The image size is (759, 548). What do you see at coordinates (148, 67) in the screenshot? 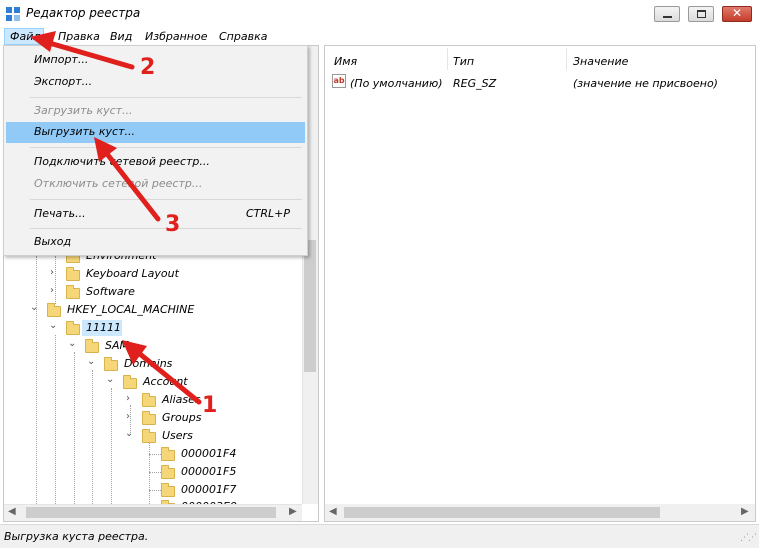
I see `annotation-label-2: 2` at bounding box center [148, 67].